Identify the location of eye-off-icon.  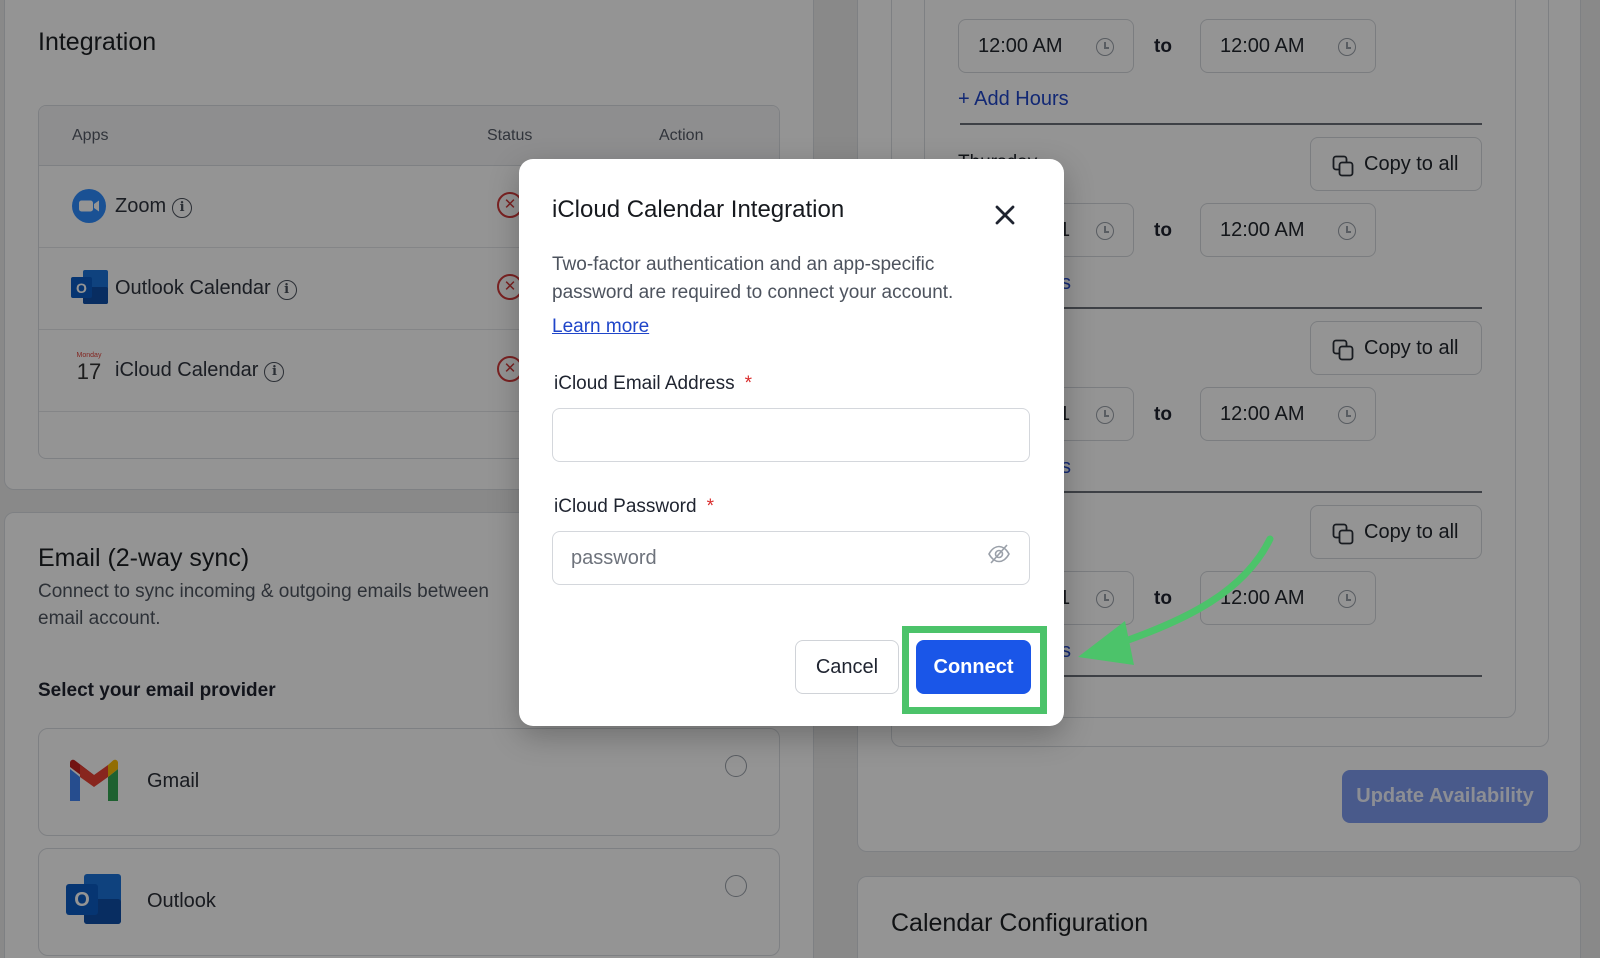
(999, 554).